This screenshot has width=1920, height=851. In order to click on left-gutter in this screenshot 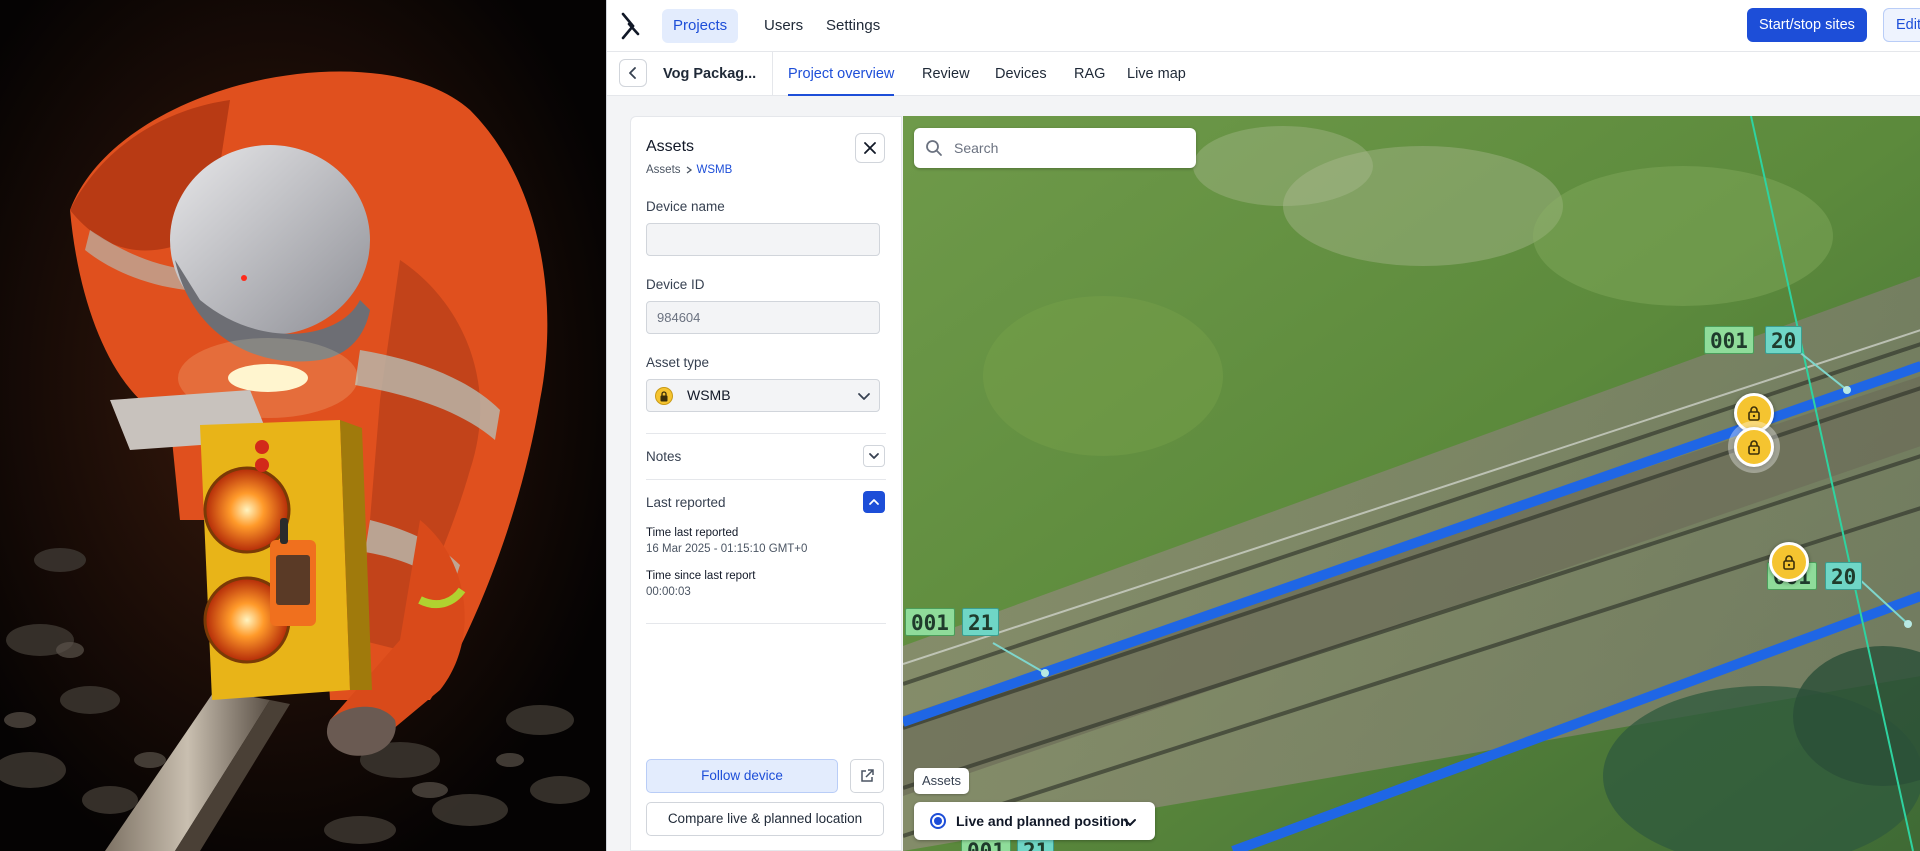, I will do `click(614, 473)`.